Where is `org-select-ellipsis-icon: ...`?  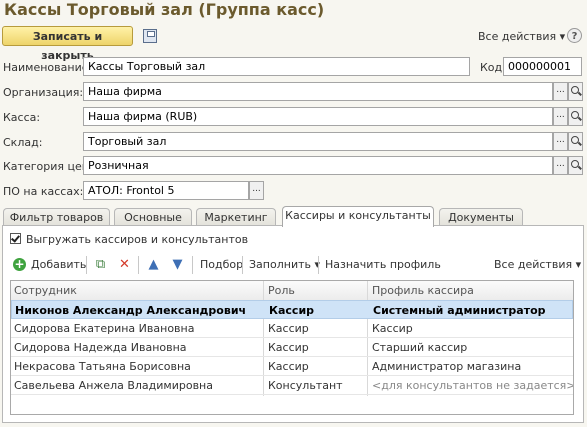
org-select-ellipsis-icon: ... is located at coordinates (560, 91).